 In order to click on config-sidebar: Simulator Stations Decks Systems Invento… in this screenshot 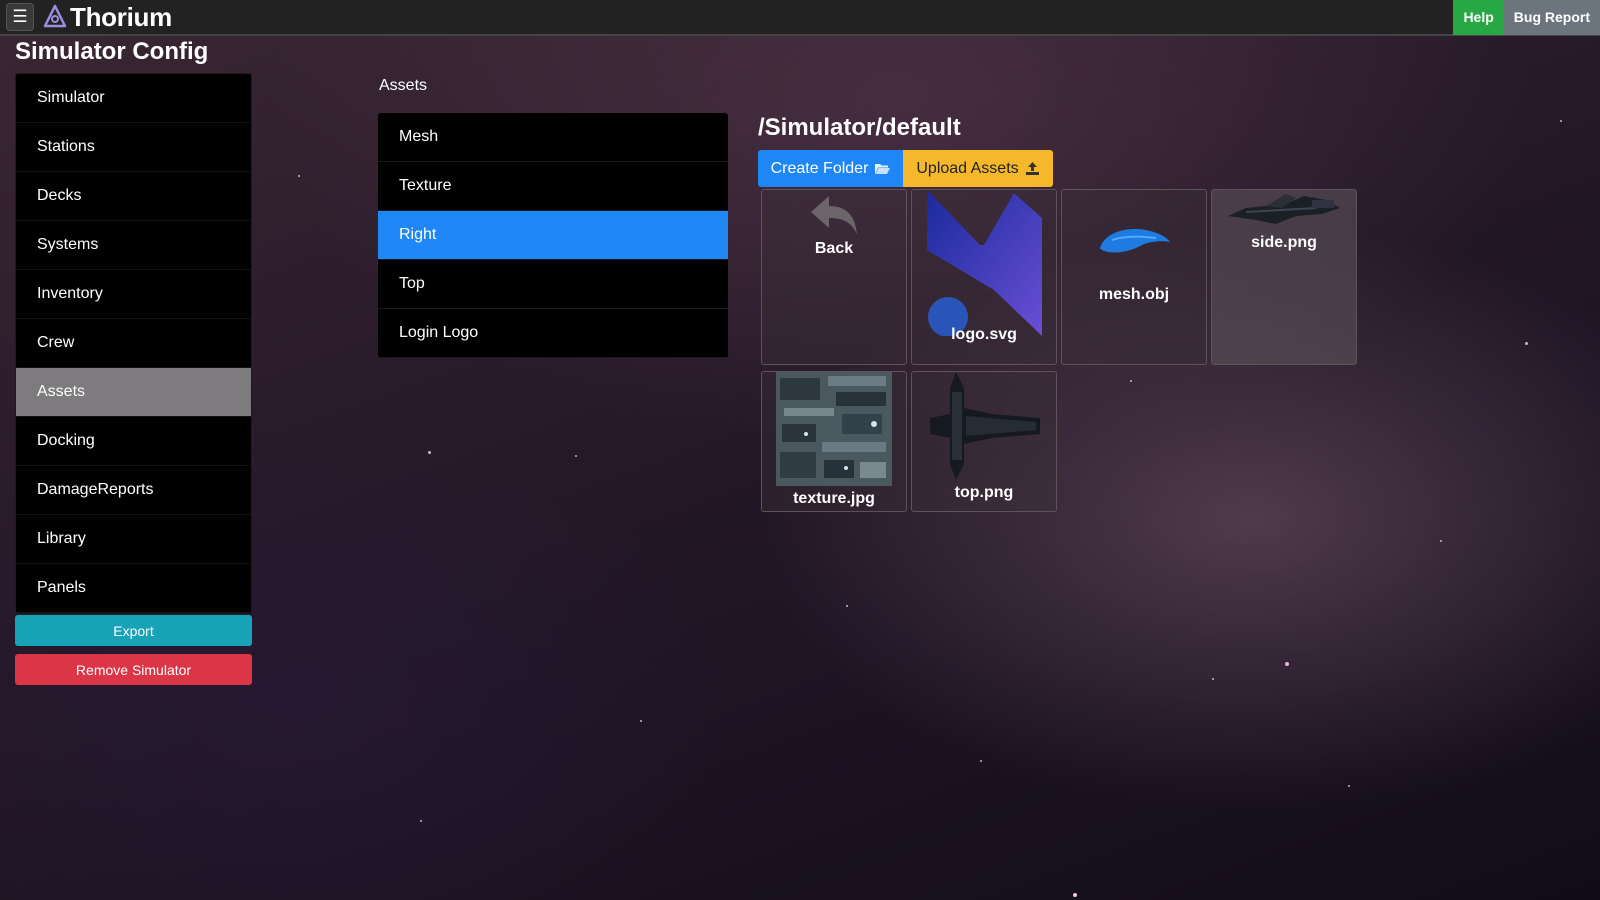, I will do `click(133, 343)`.